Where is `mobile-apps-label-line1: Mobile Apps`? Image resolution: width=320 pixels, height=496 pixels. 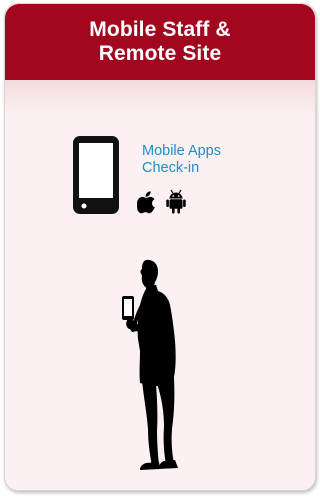 mobile-apps-label-line1: Mobile Apps is located at coordinates (181, 151).